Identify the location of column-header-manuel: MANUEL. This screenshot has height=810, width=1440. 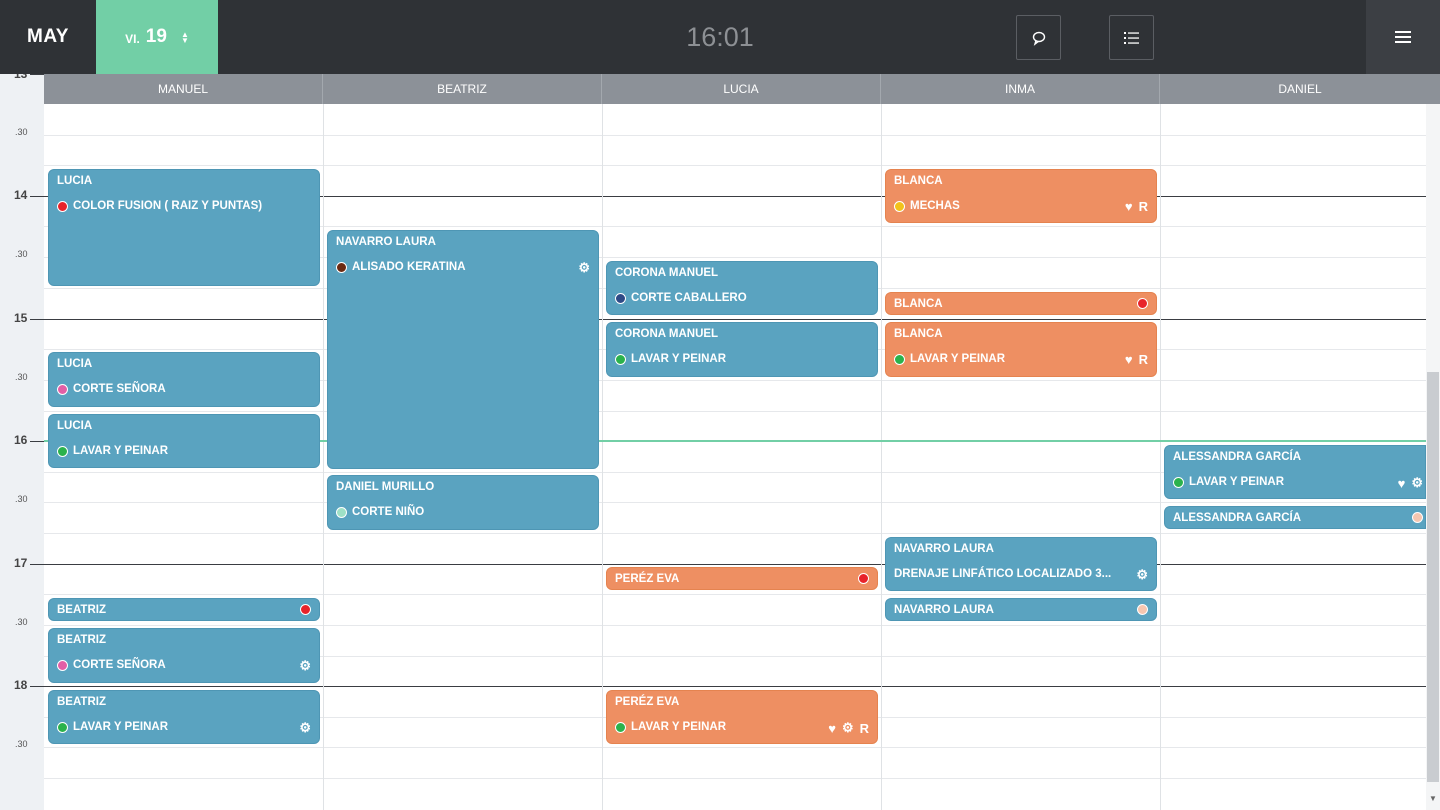
(183, 89).